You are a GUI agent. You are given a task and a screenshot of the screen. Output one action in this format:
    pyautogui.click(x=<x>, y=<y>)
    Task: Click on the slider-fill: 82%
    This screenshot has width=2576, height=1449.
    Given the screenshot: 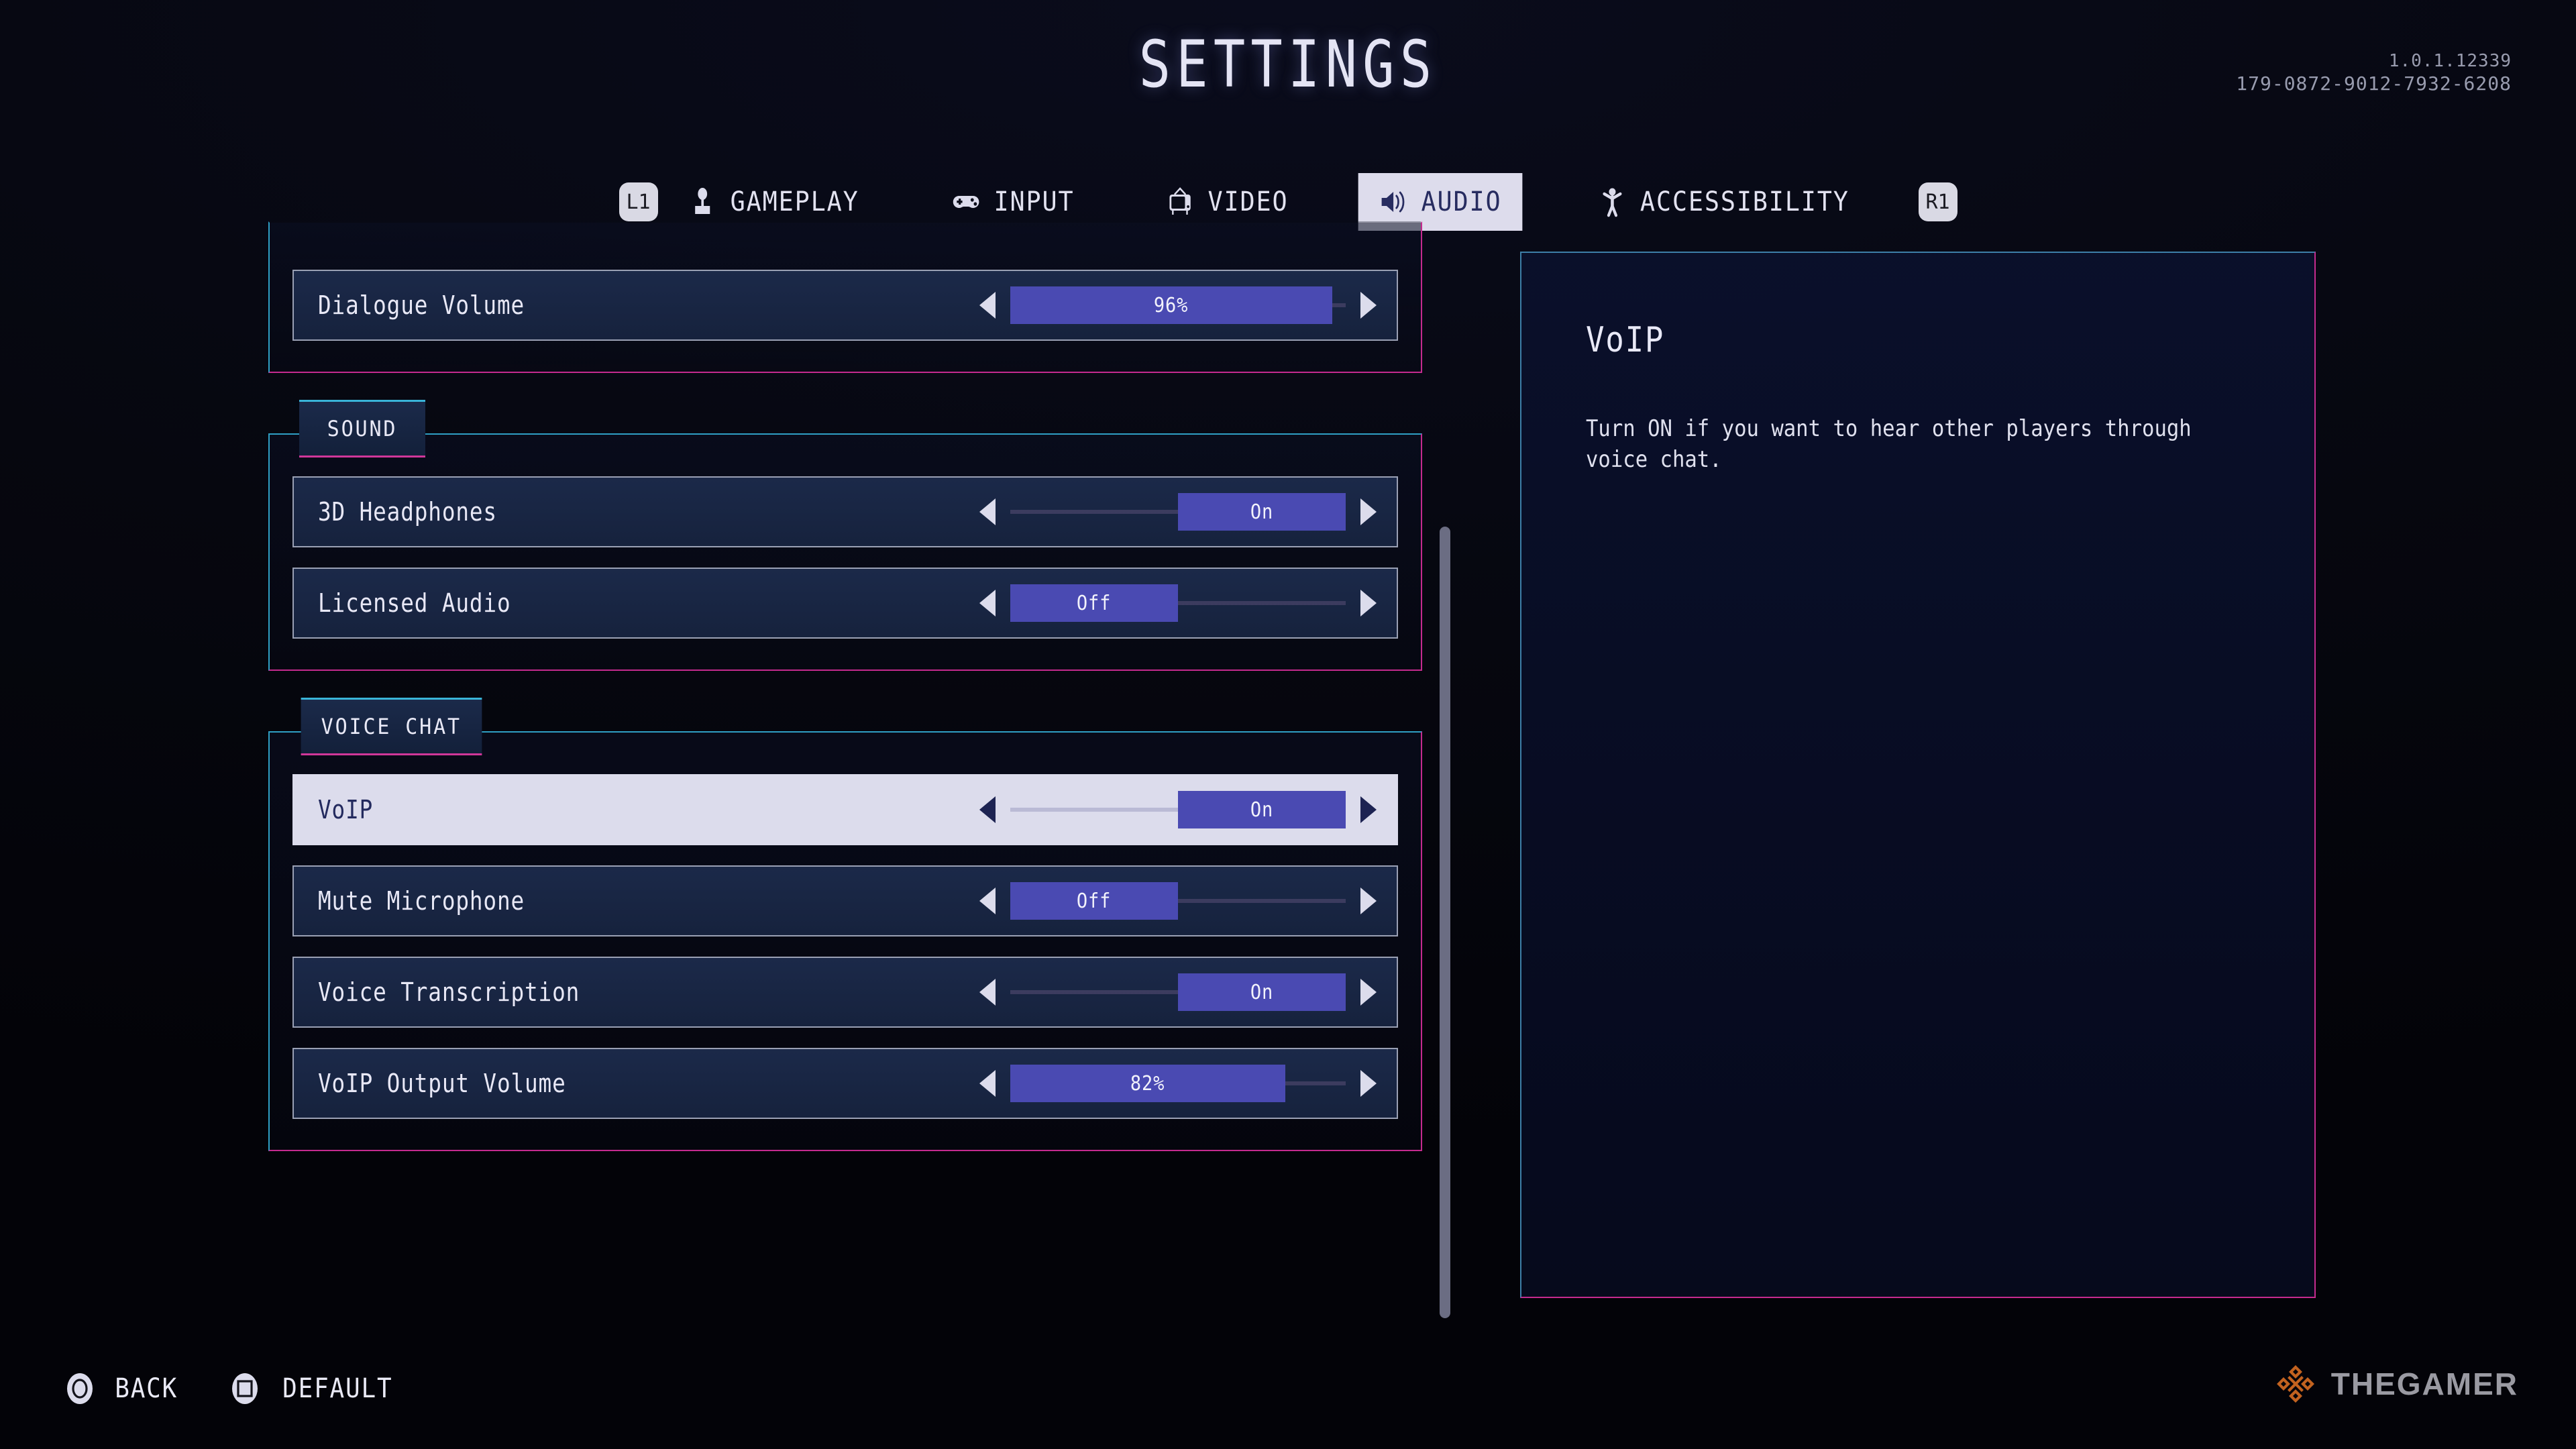 What is the action you would take?
    pyautogui.click(x=1147, y=1083)
    